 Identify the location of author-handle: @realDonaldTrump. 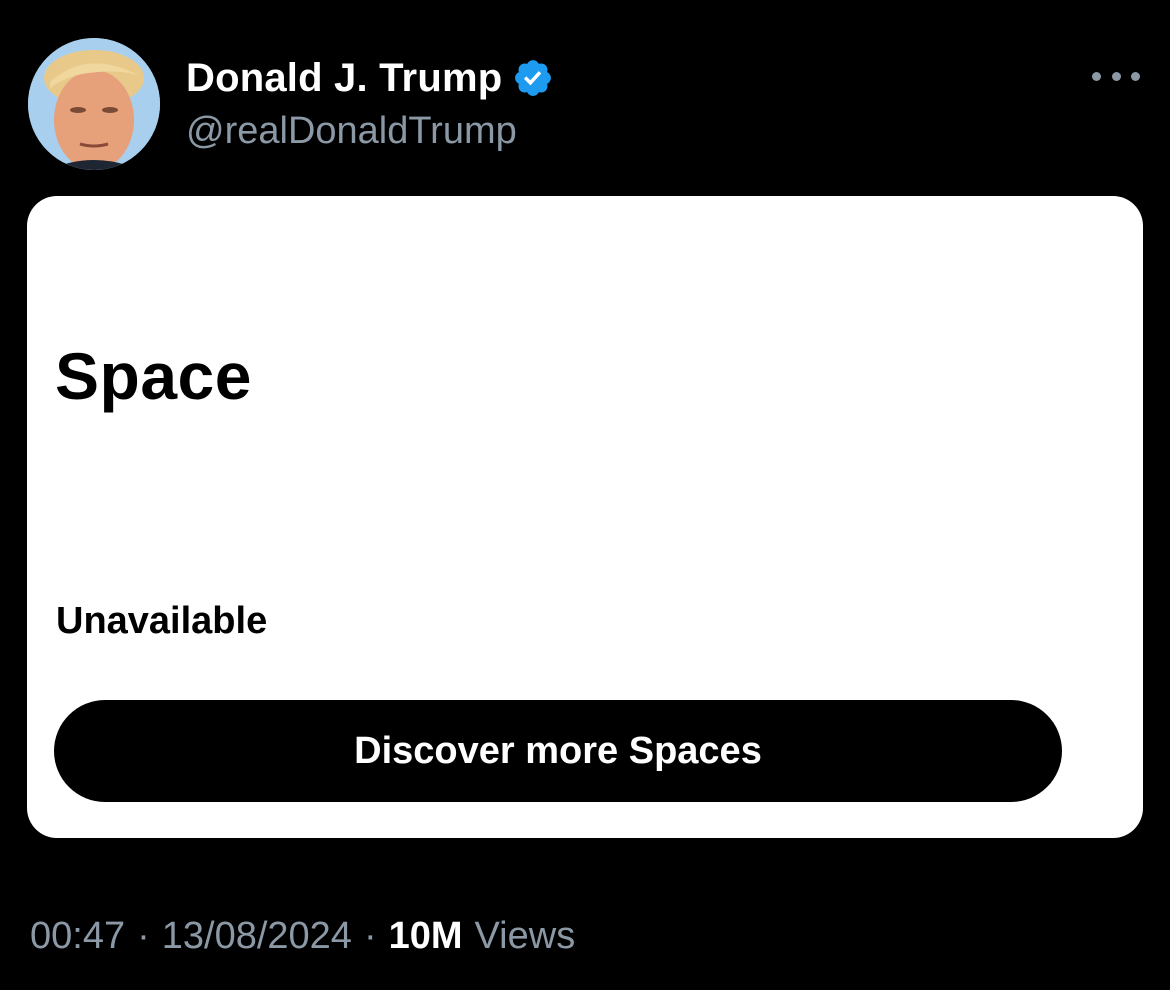
(351, 131).